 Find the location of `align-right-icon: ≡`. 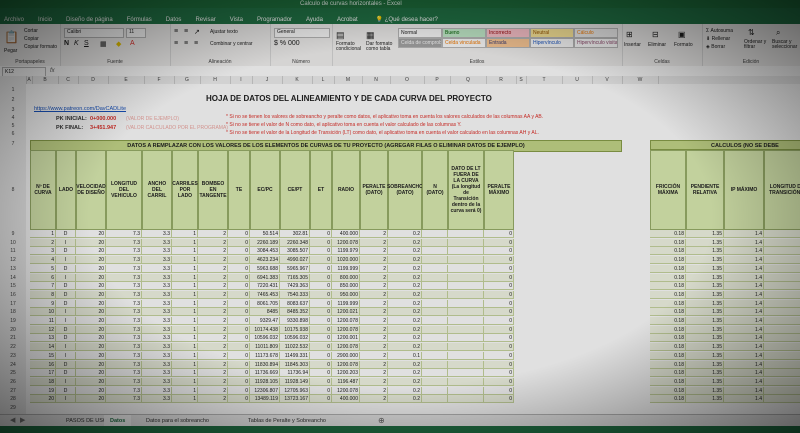

align-right-icon: ≡ is located at coordinates (196, 43).